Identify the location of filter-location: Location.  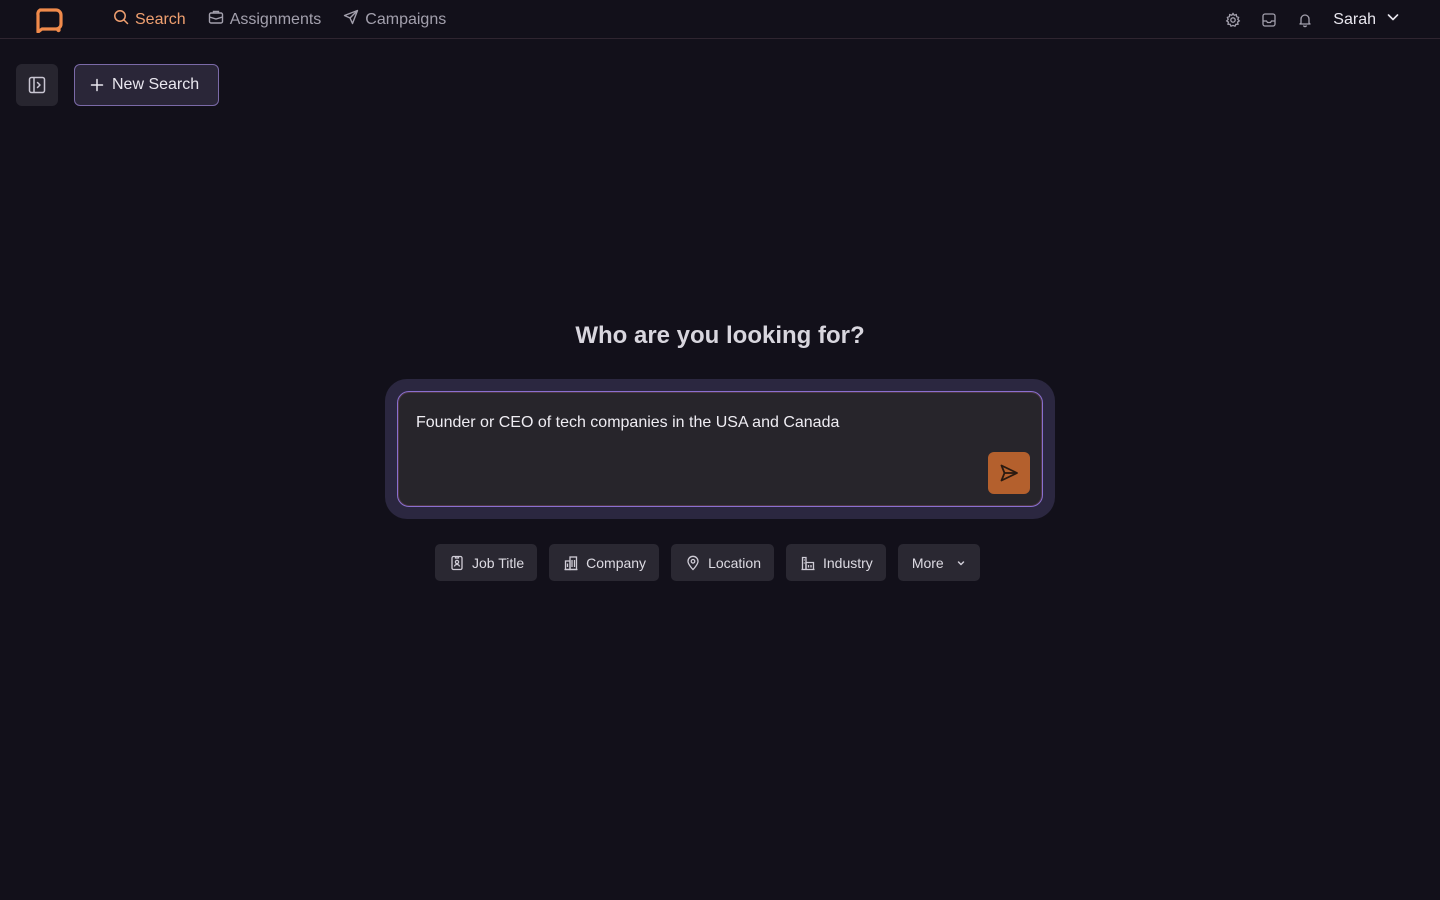
(722, 562).